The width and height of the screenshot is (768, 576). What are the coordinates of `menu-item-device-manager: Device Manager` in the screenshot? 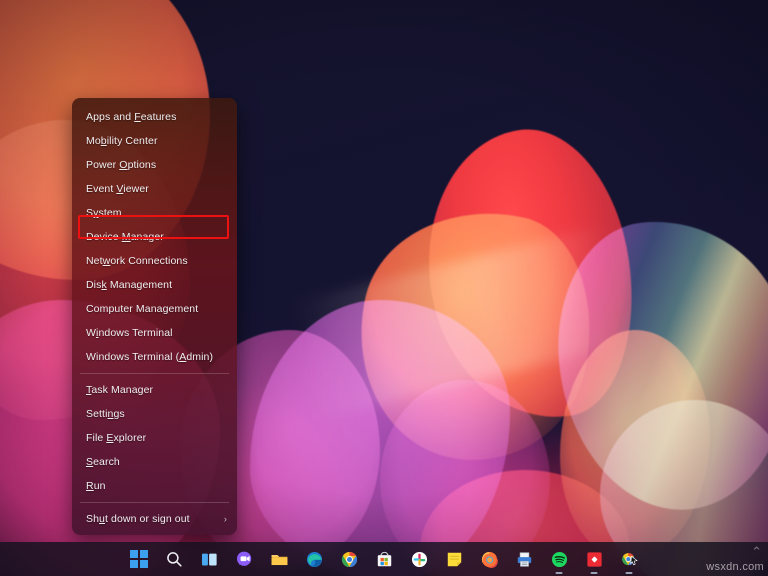 It's located at (154, 237).